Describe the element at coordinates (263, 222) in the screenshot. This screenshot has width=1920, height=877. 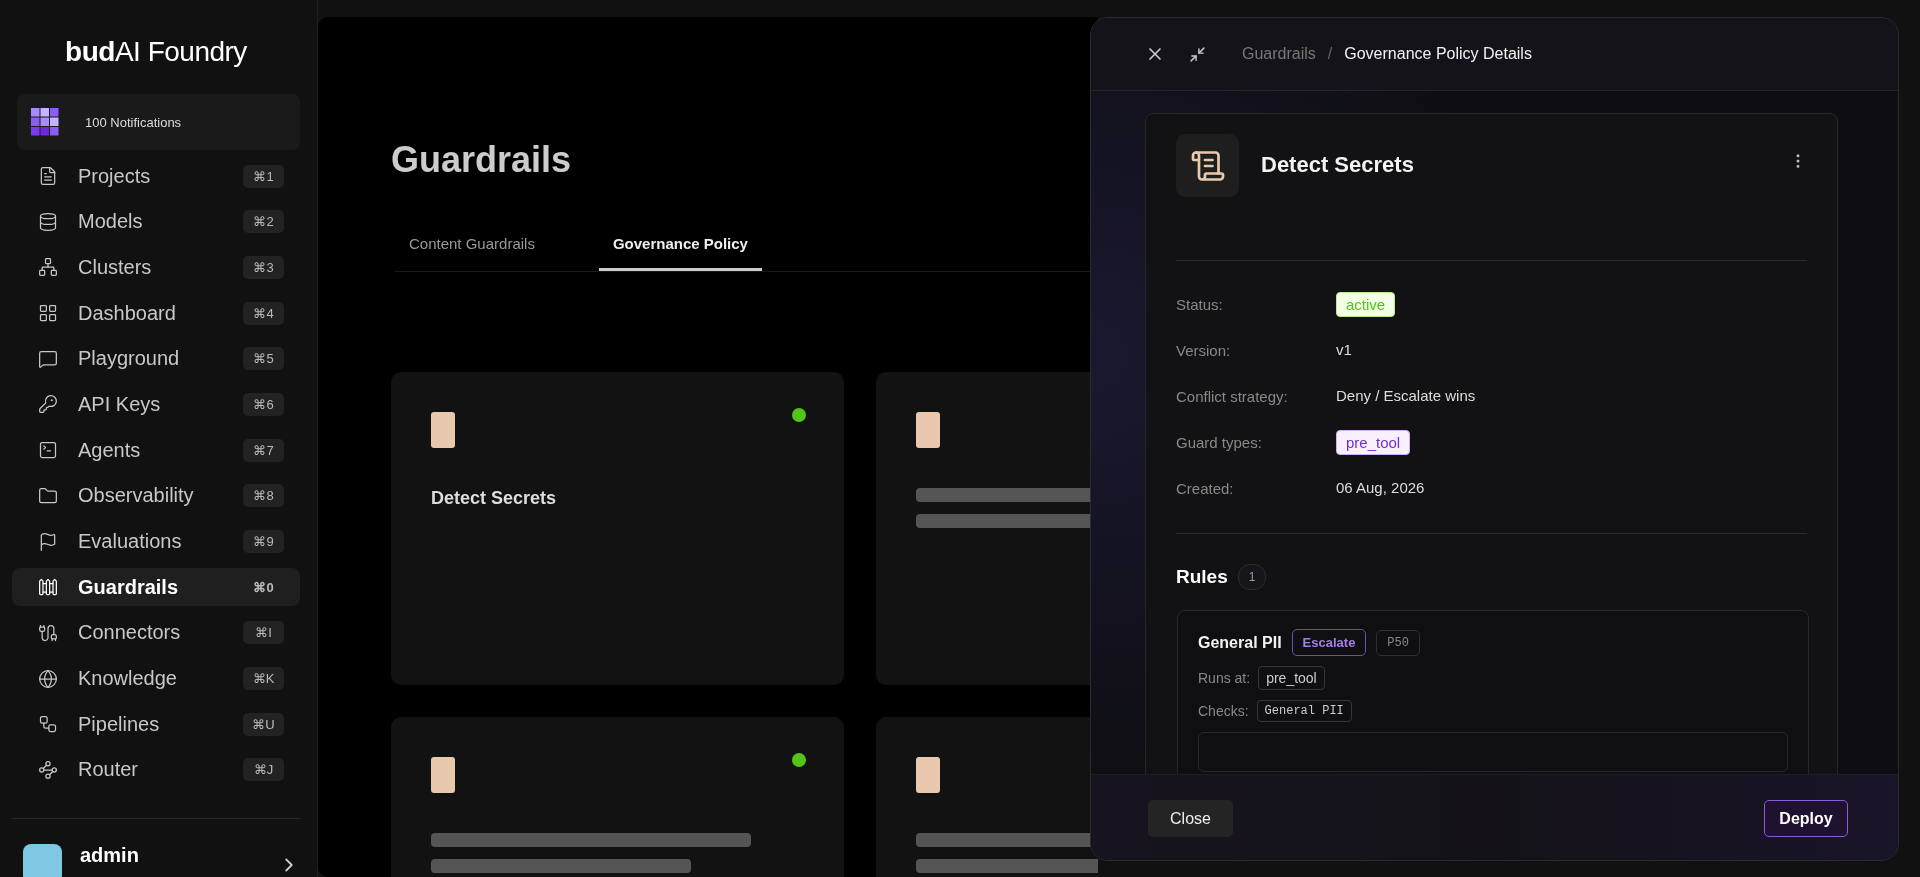
I see `shortcut-badge: ⌘2` at that location.